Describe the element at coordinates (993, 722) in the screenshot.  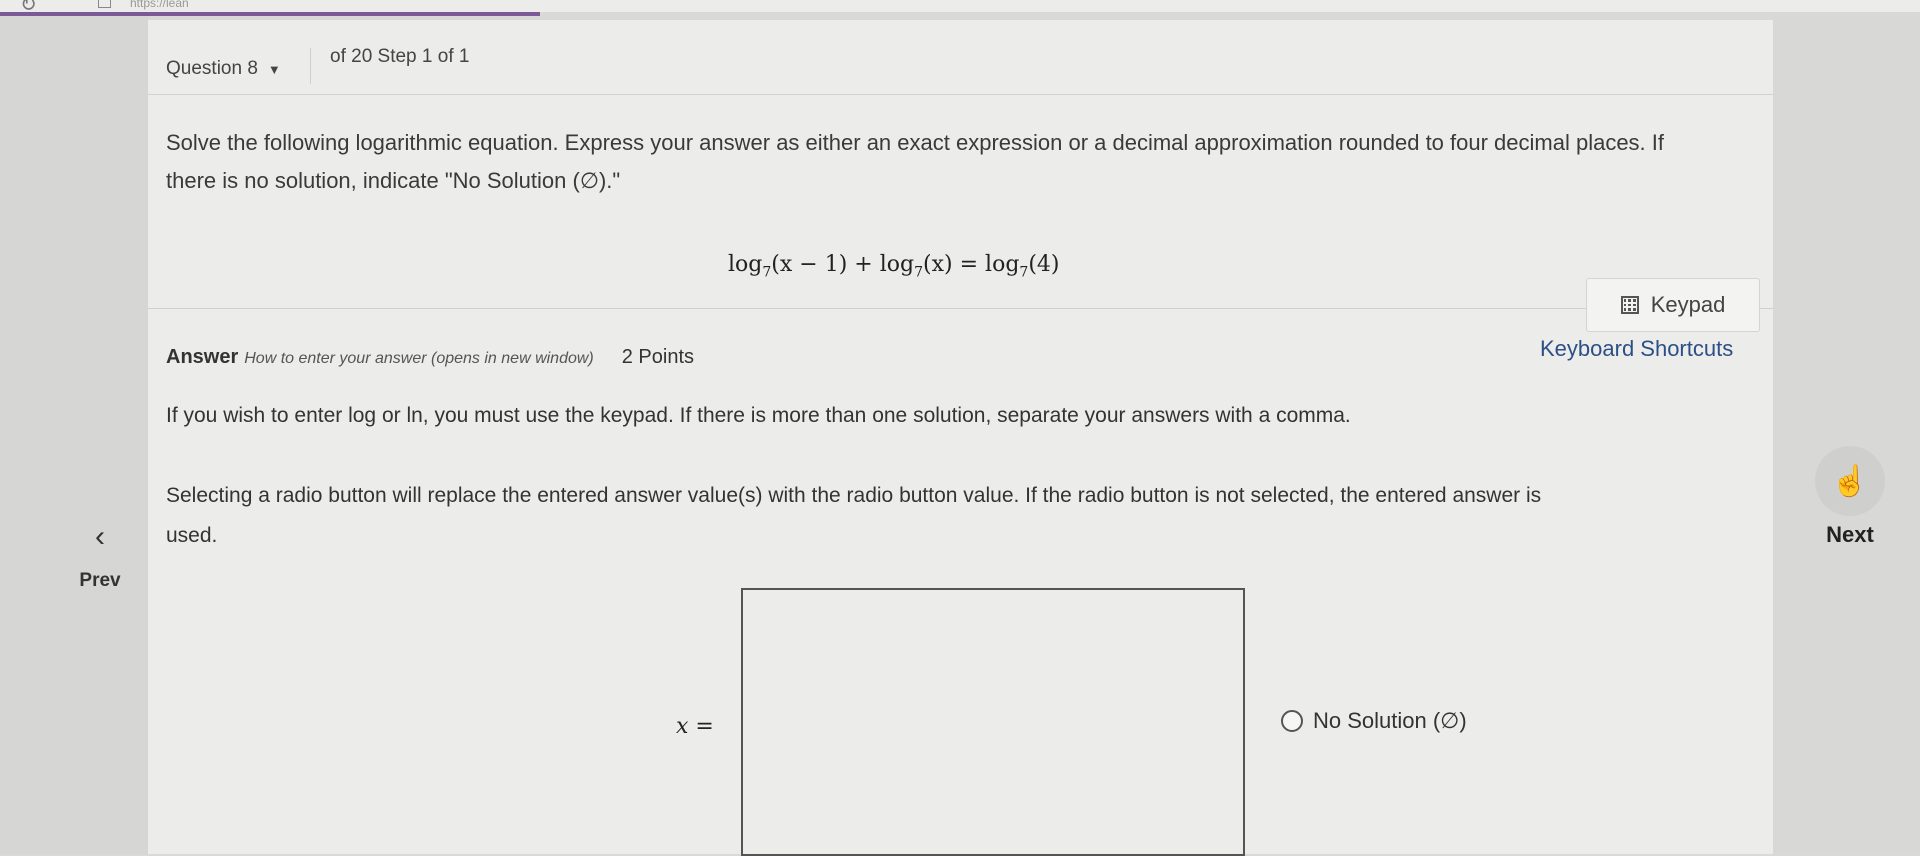
I see `answer-input` at that location.